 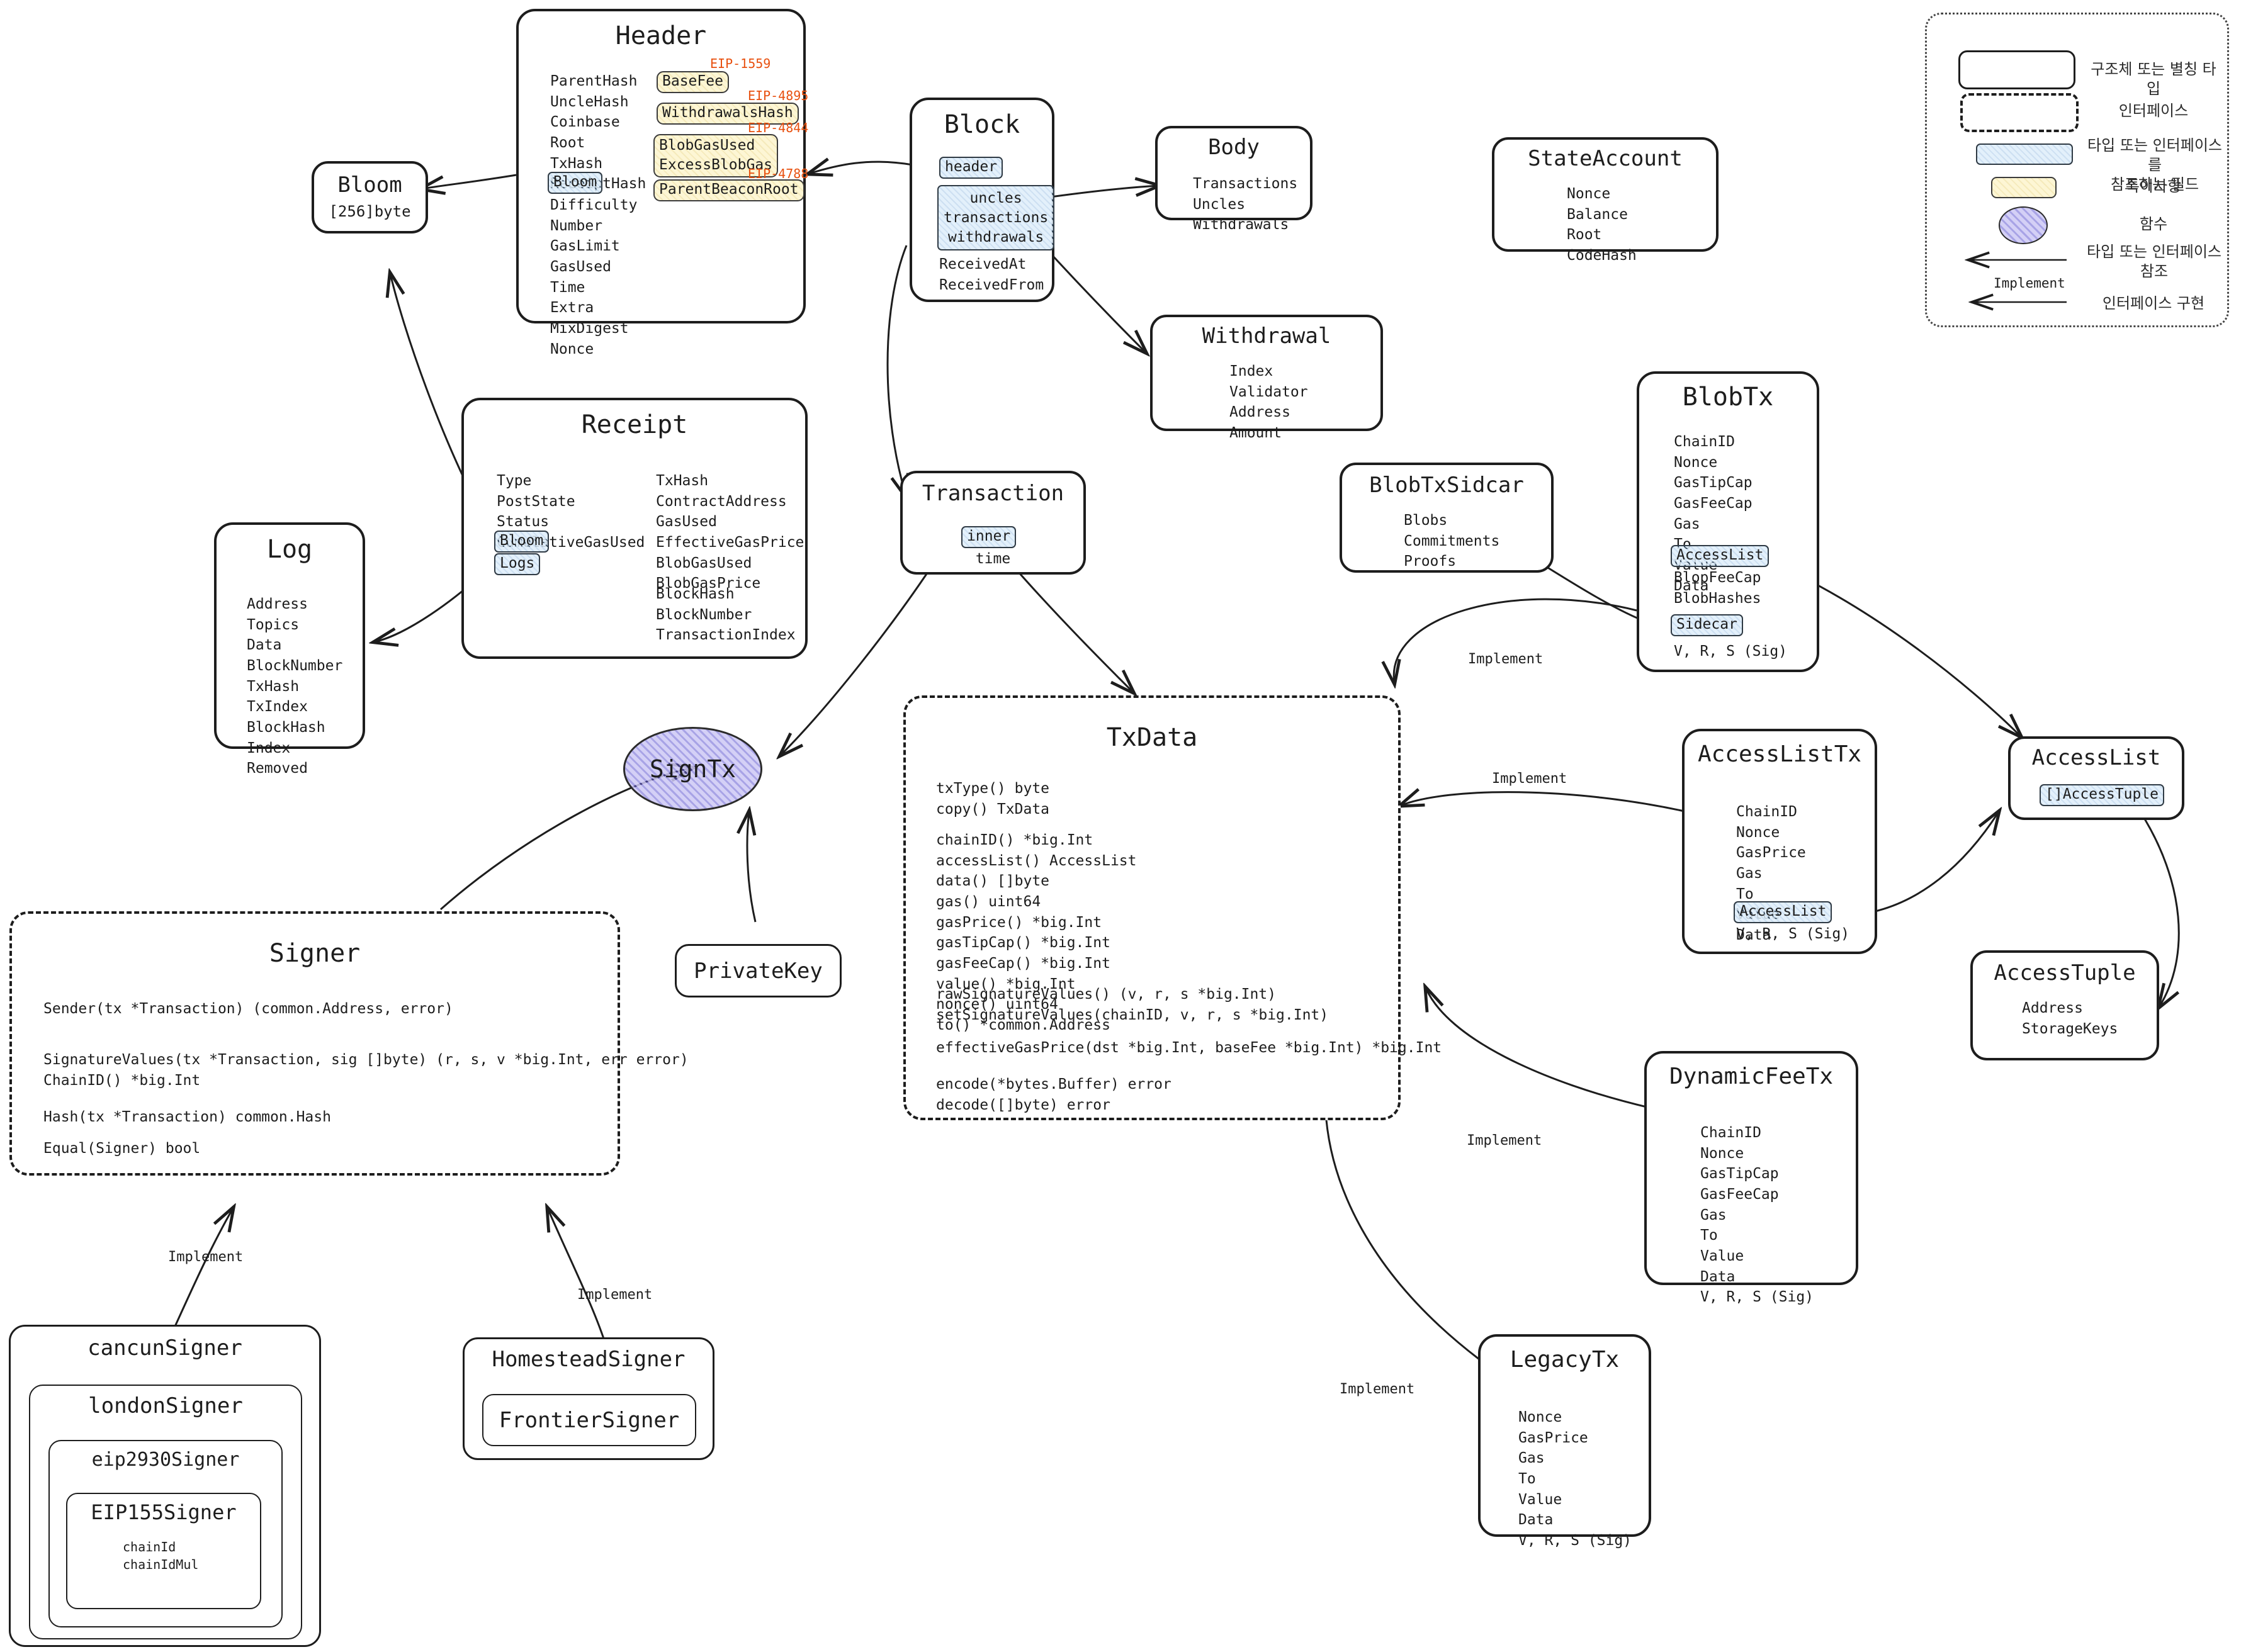 I want to click on node-cancun-signer-title: cancunSigner, so click(x=164, y=1348).